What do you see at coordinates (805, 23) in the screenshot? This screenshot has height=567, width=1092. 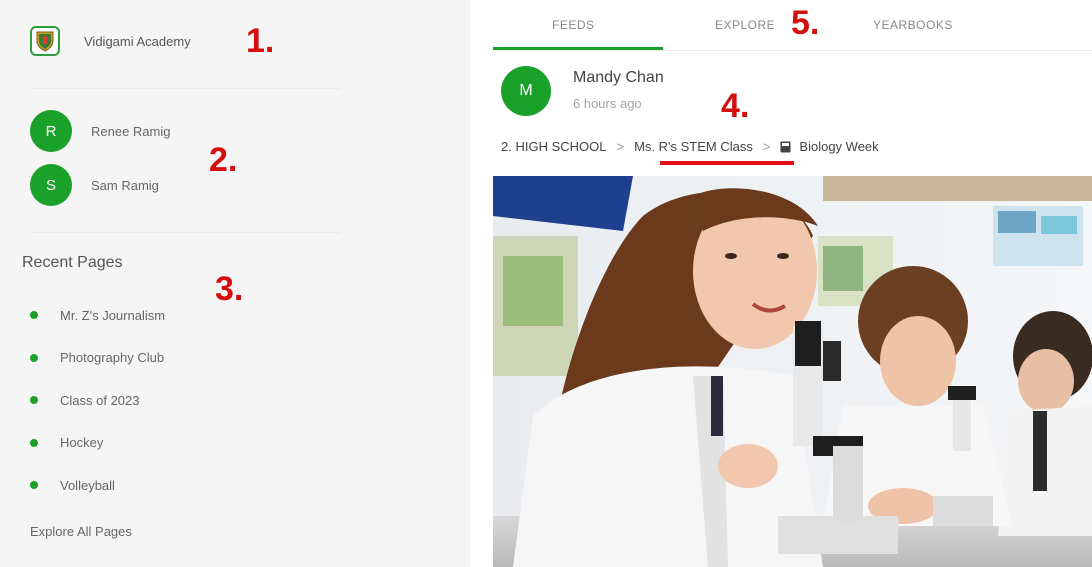 I see `annotation-5: 5.` at bounding box center [805, 23].